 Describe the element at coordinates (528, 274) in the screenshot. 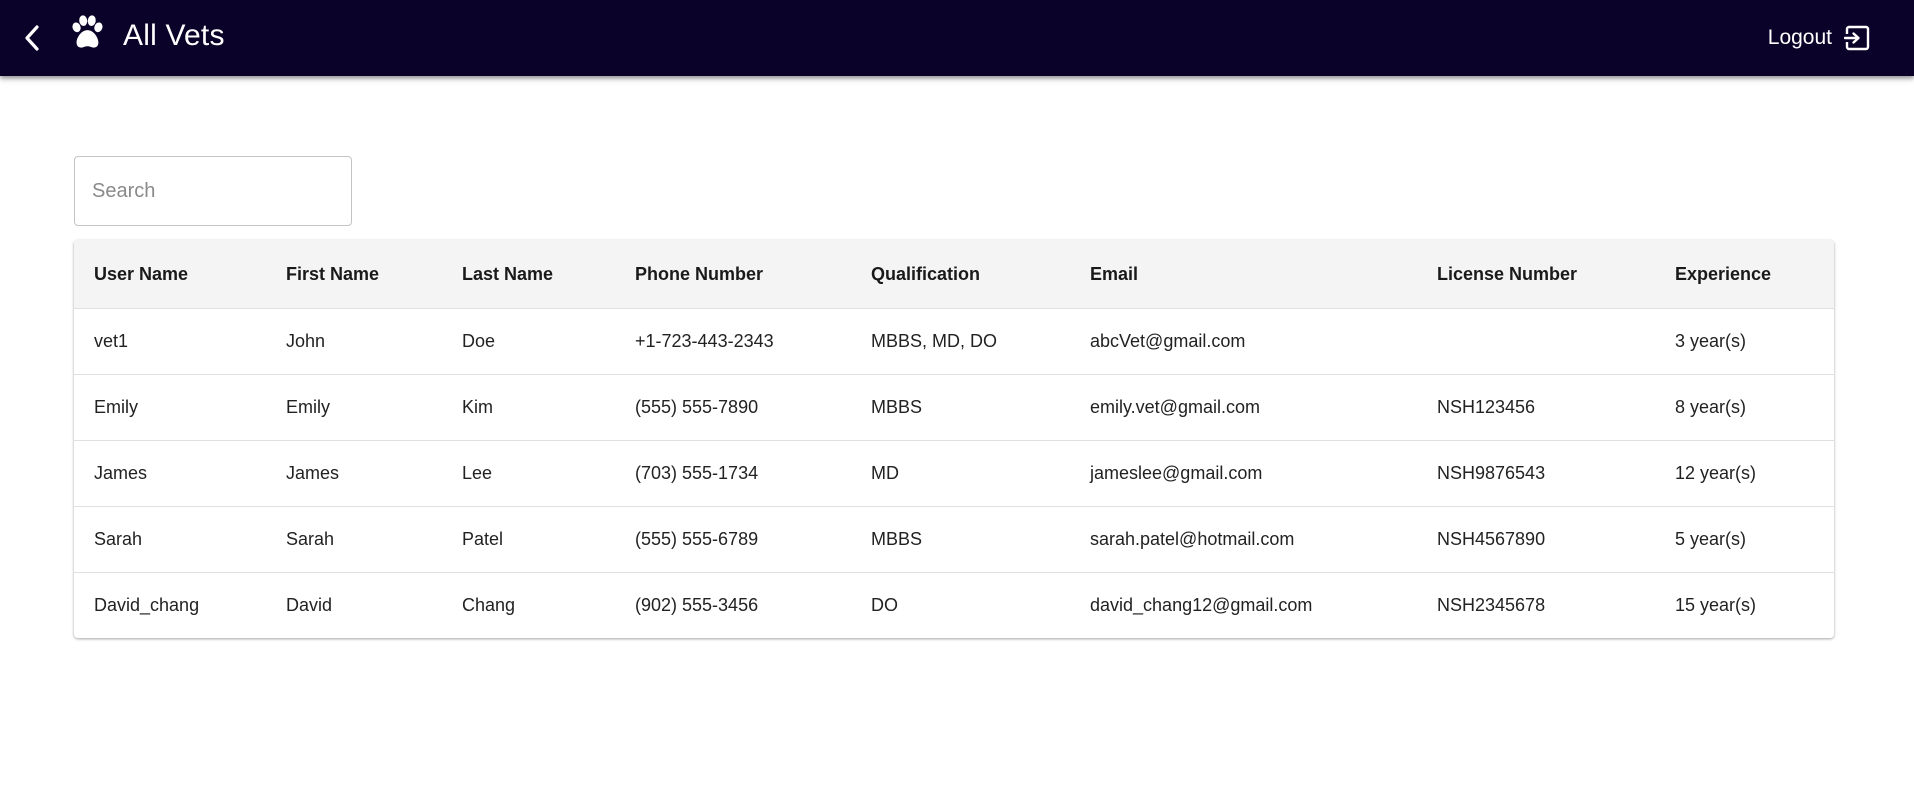

I see `column-header-last-name: Last Name` at that location.